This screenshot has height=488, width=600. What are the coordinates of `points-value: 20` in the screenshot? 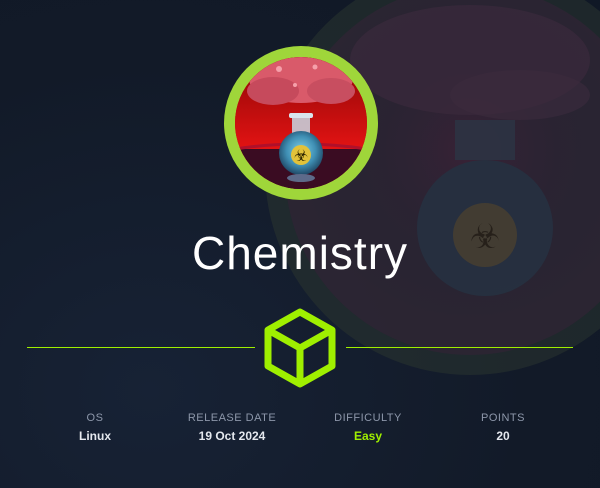 It's located at (503, 436).